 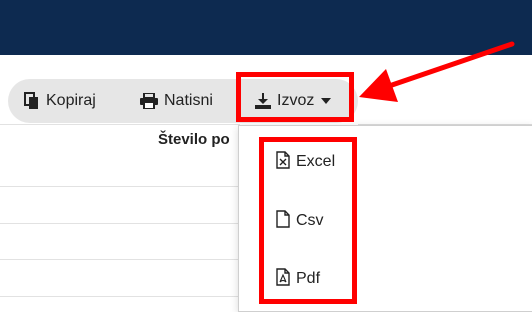 What do you see at coordinates (283, 279) in the screenshot?
I see `file-pdf-icon` at bounding box center [283, 279].